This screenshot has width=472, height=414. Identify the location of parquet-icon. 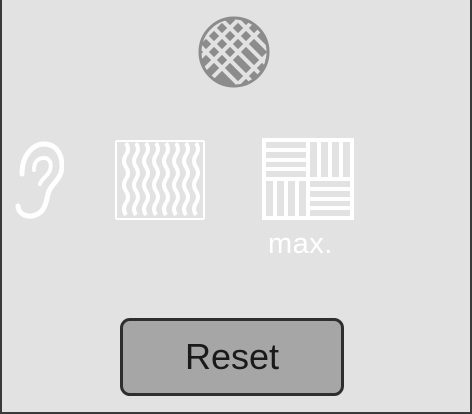
(308, 179).